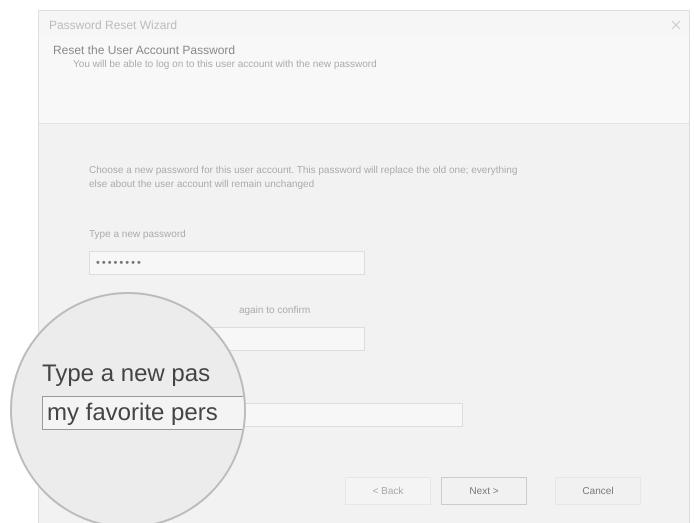 This screenshot has height=523, width=694. Describe the element at coordinates (598, 491) in the screenshot. I see `wizard-button: Cancel` at that location.